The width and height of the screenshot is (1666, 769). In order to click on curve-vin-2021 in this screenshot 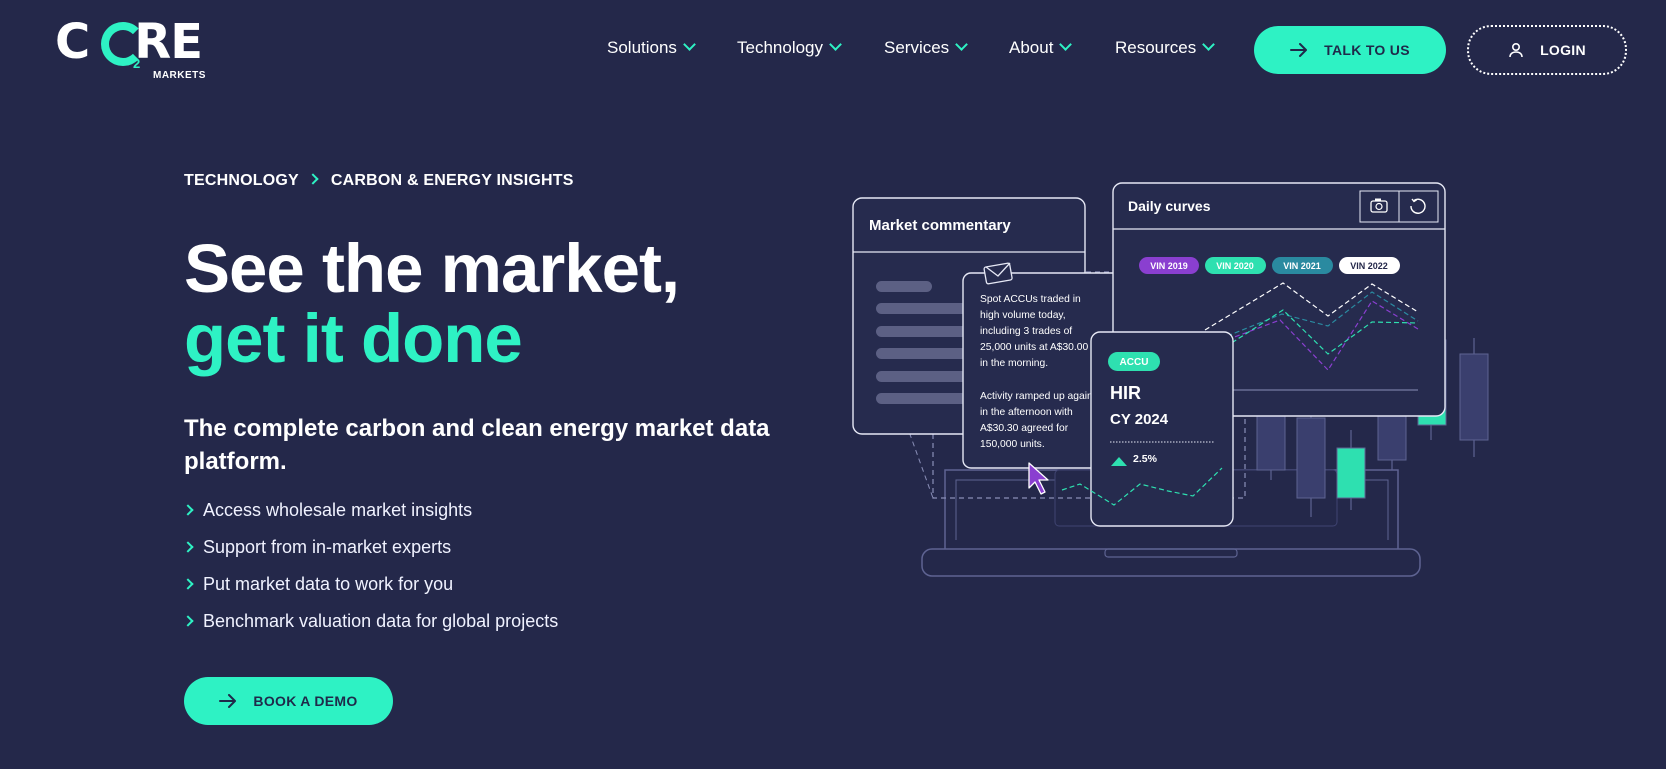, I will do `click(1311, 318)`.